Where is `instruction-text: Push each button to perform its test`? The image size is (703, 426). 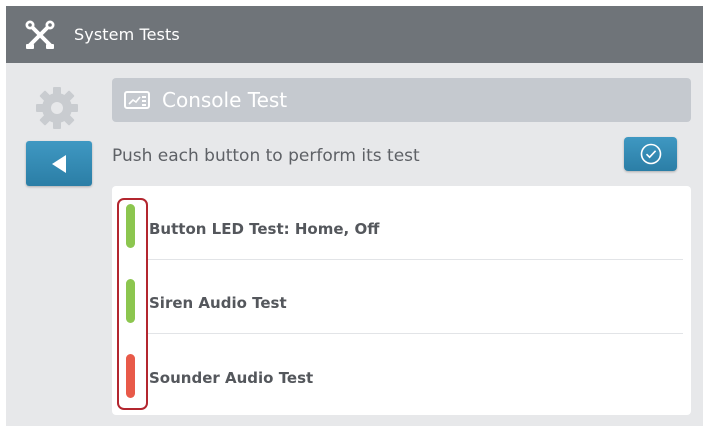
instruction-text: Push each button to perform its test is located at coordinates (266, 156).